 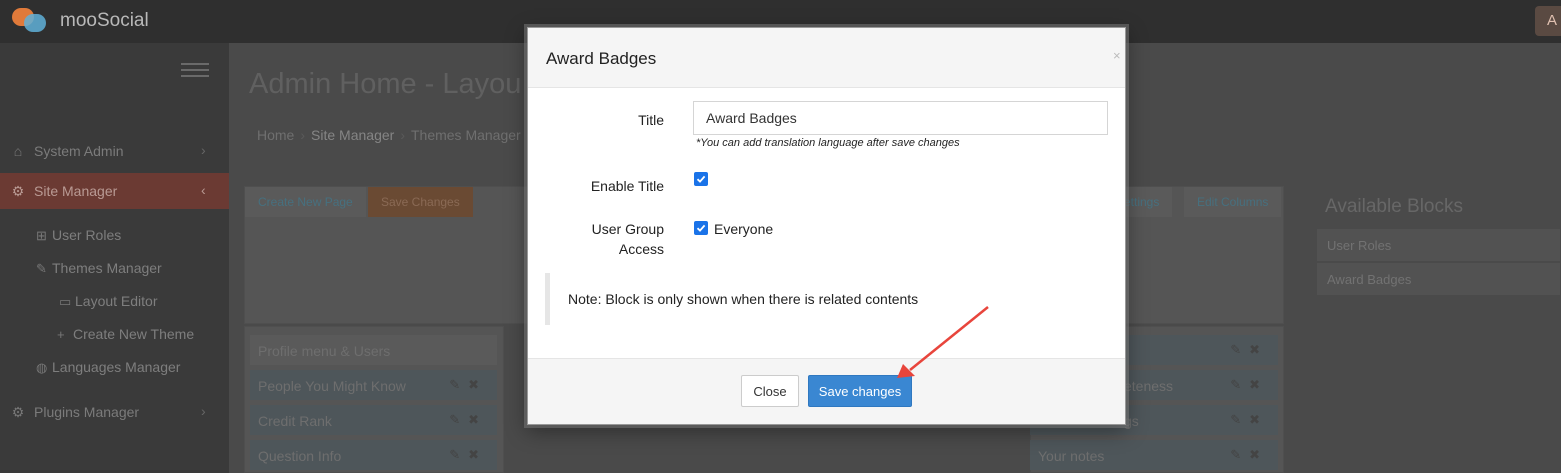 What do you see at coordinates (134, 334) in the screenshot?
I see `sidebar-subitem-label: Create New Theme` at bounding box center [134, 334].